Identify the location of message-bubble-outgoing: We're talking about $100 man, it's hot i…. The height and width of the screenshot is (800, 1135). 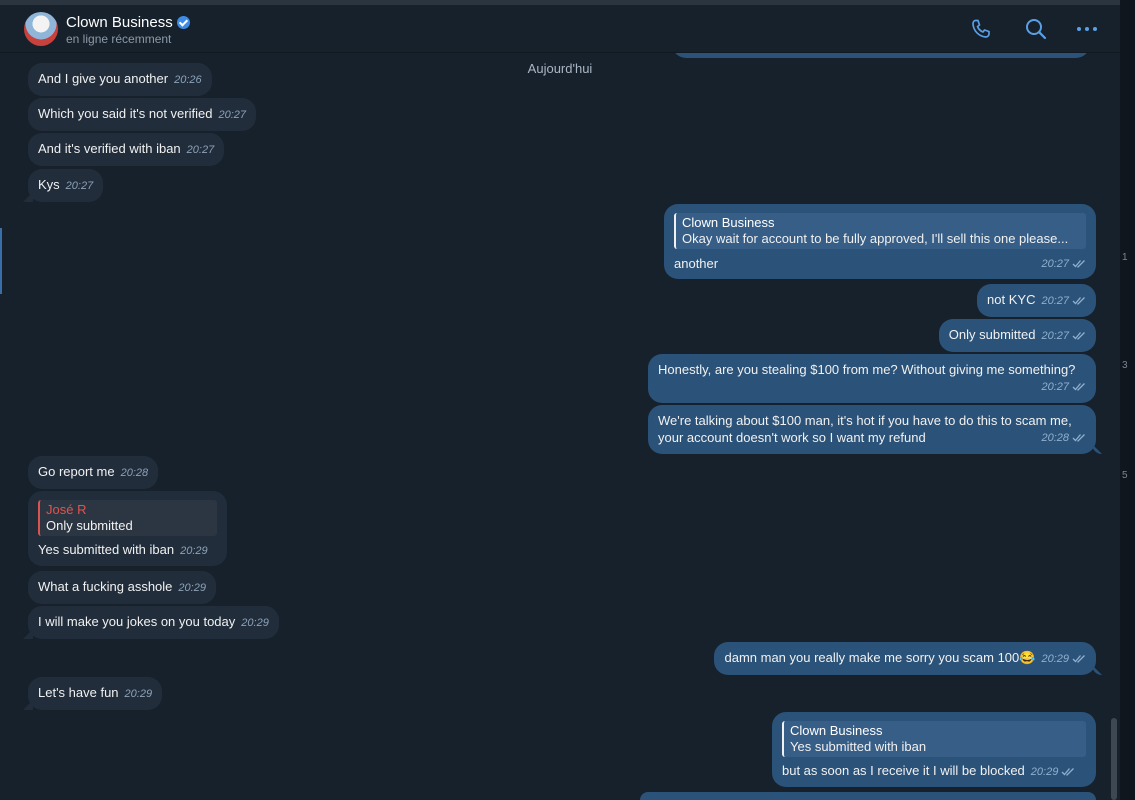
(872, 429).